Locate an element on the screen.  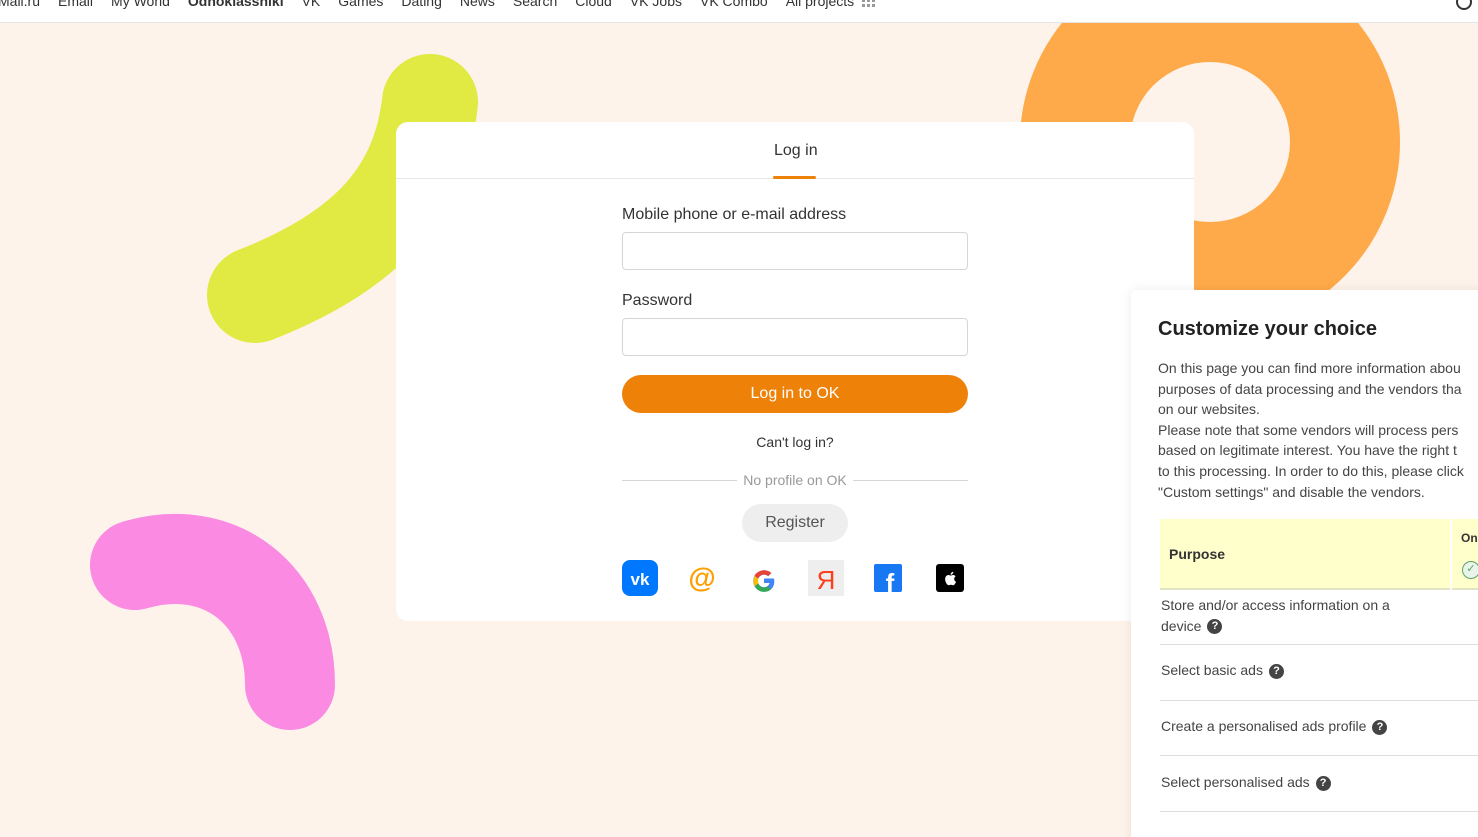
nav-item-cloud: Cloud is located at coordinates (593, 4).